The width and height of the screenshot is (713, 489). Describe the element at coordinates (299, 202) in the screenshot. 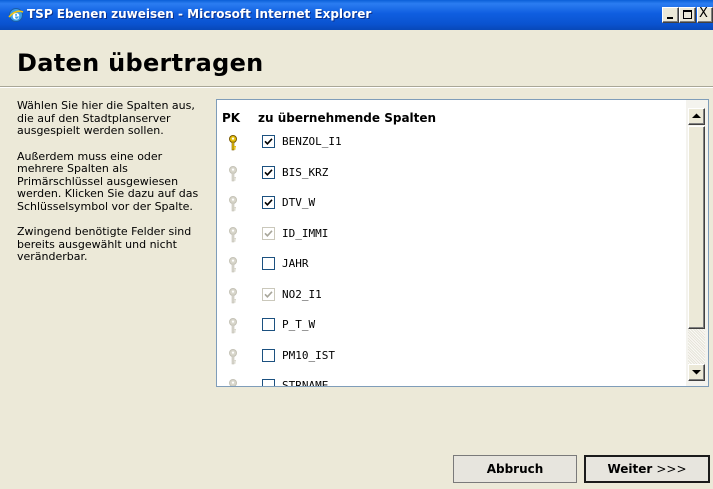

I see `column-name: DTV_W` at that location.